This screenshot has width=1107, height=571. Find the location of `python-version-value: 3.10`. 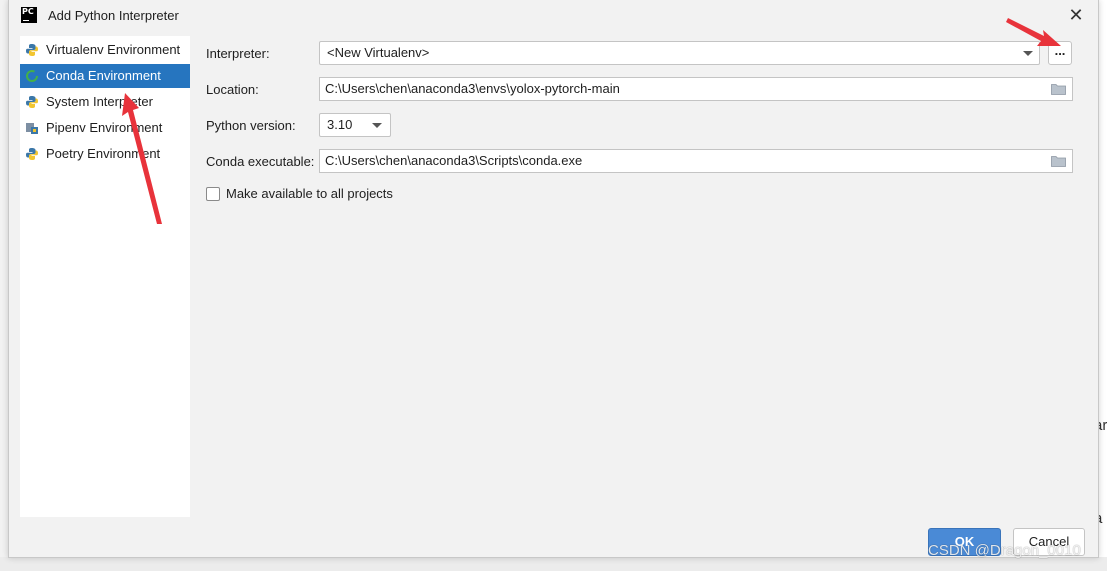

python-version-value: 3.10 is located at coordinates (340, 124).